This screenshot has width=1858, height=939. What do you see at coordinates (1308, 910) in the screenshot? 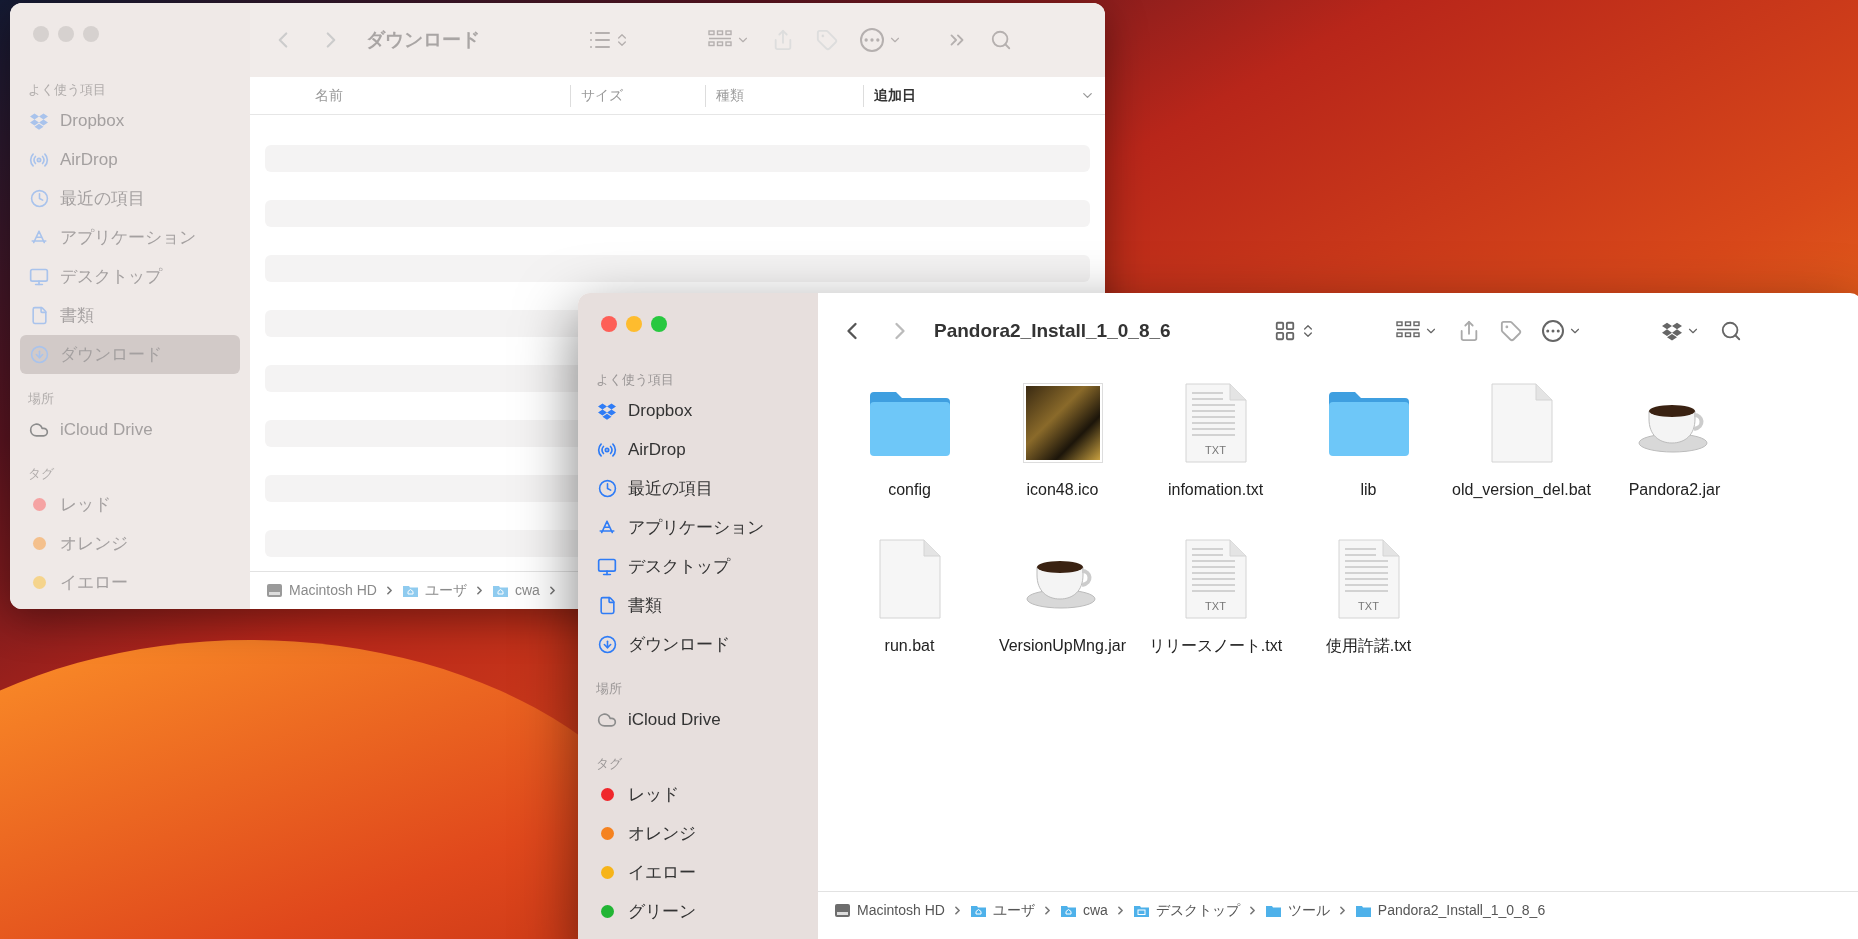
I see `path-segment: ツール` at bounding box center [1308, 910].